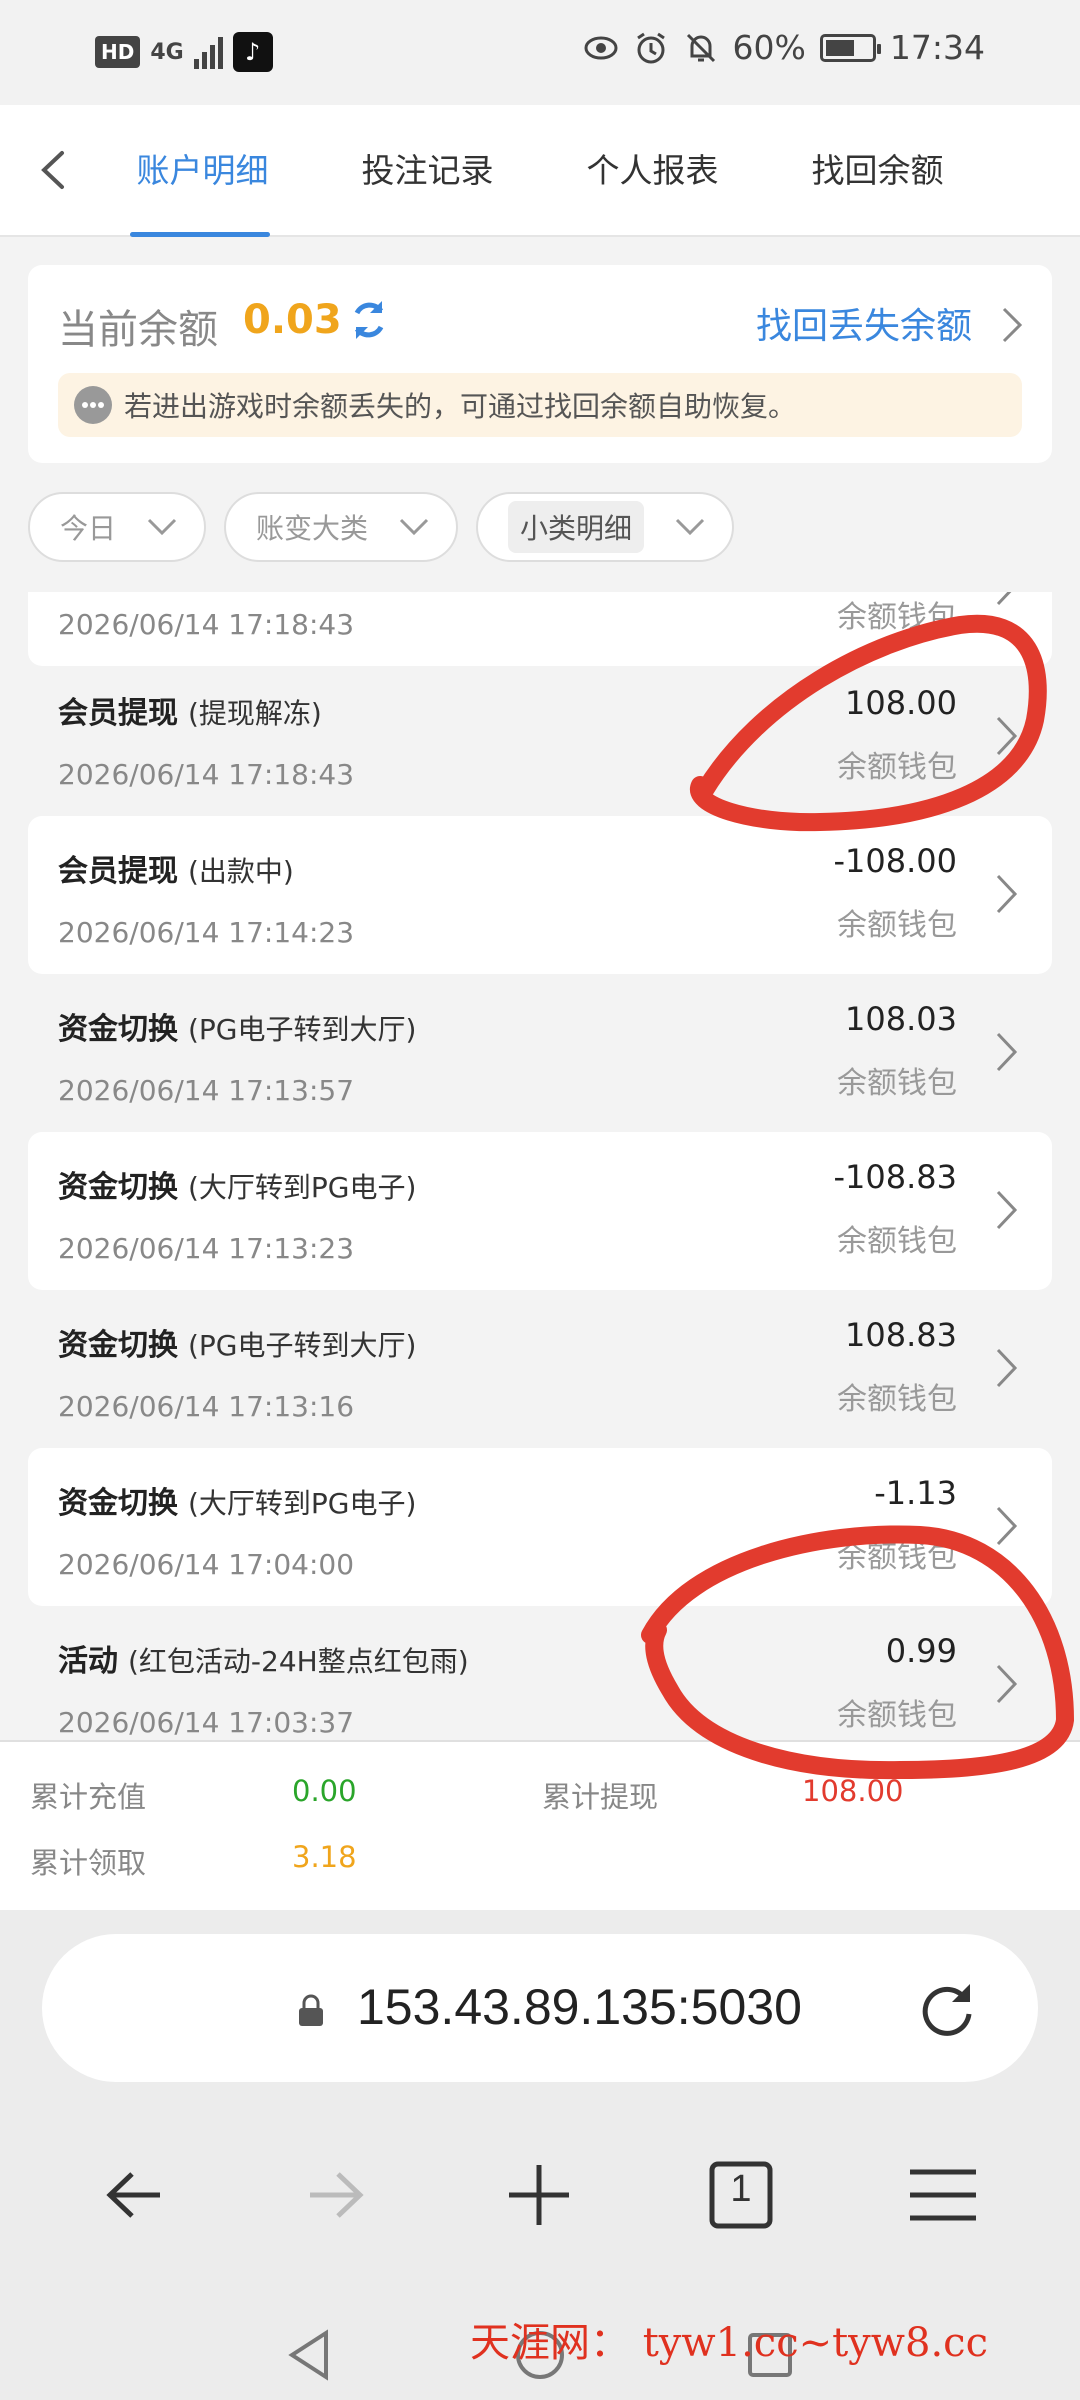  Describe the element at coordinates (601, 47) in the screenshot. I see `eye-icon` at that location.